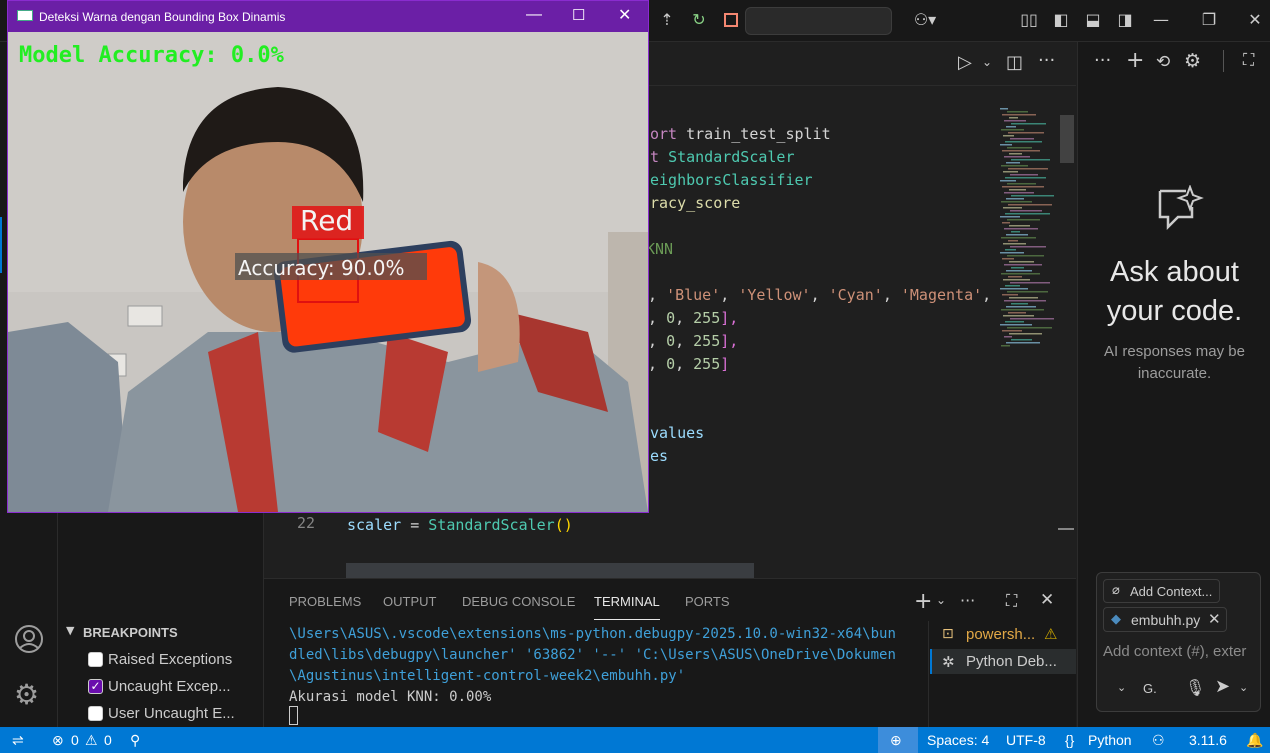 This screenshot has width=1270, height=753. I want to click on send-icon: ➤, so click(1222, 686).